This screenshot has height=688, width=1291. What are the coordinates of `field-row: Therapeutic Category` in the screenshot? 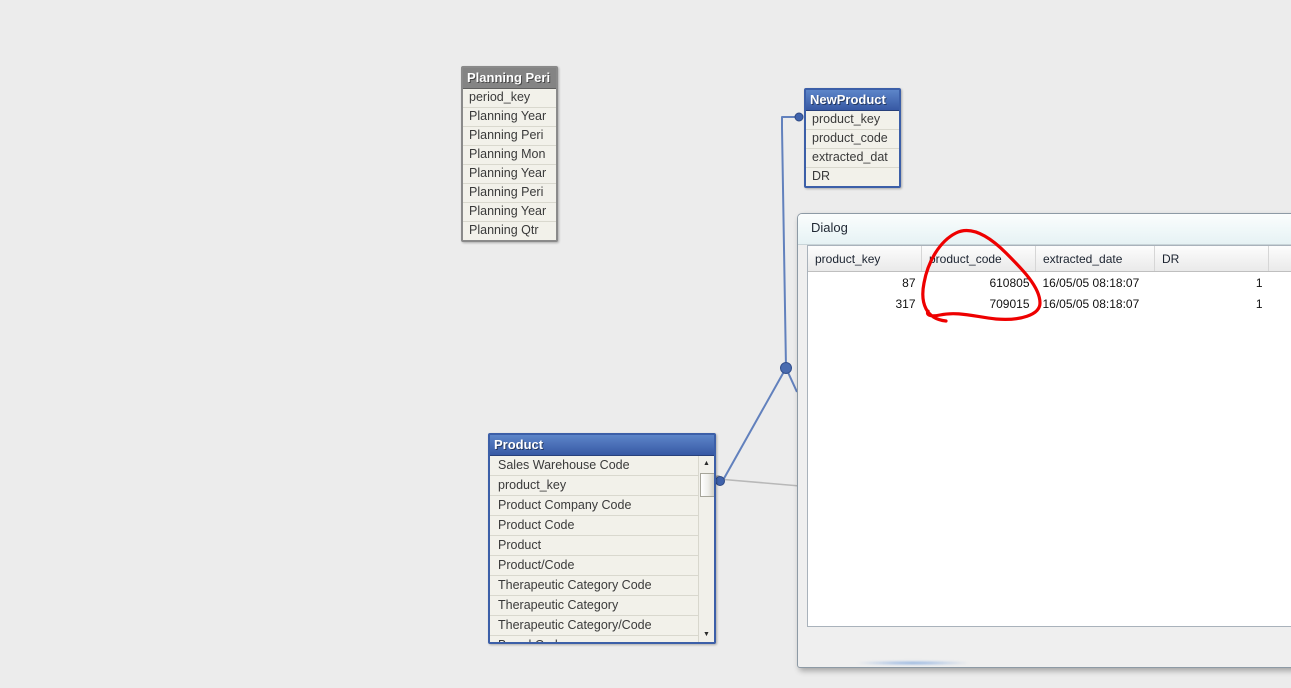 It's located at (594, 606).